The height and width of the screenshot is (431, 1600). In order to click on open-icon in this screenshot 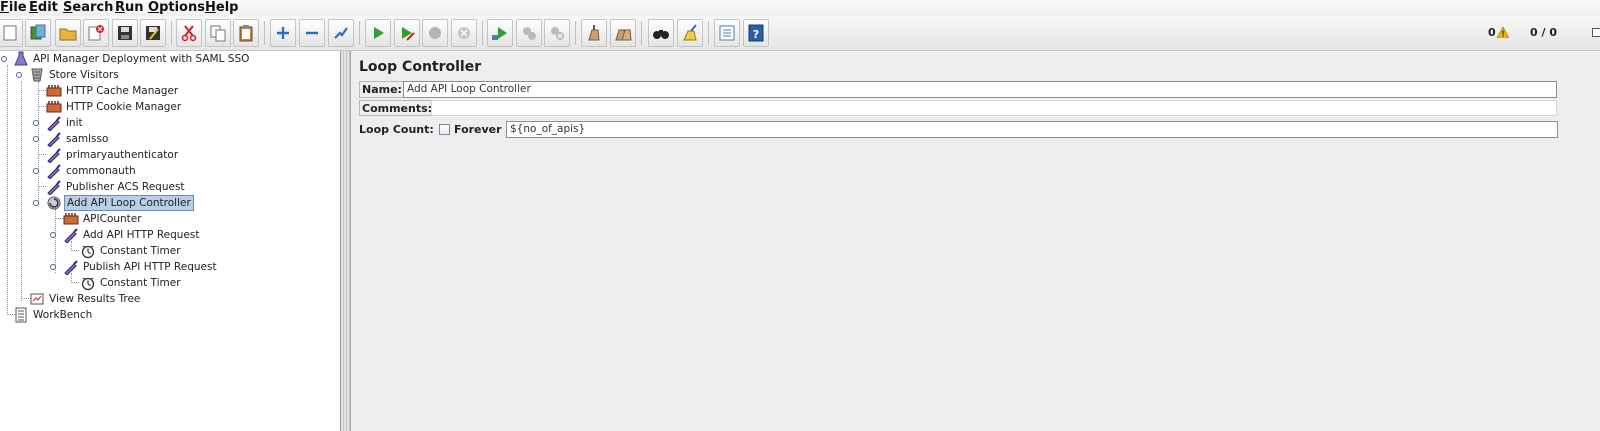, I will do `click(68, 34)`.